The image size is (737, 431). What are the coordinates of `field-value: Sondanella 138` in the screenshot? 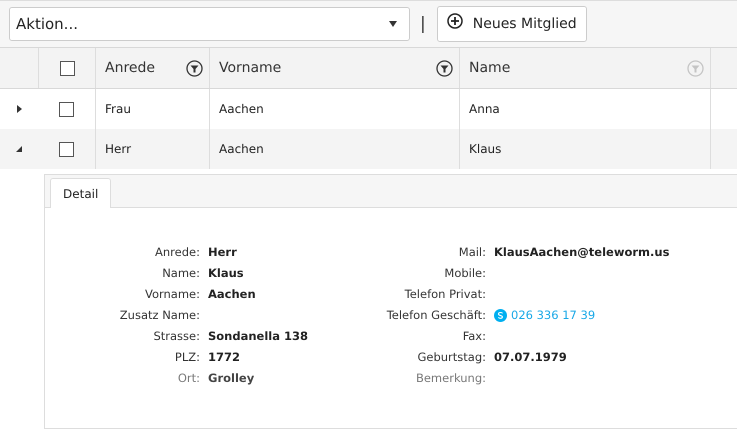 It's located at (258, 336).